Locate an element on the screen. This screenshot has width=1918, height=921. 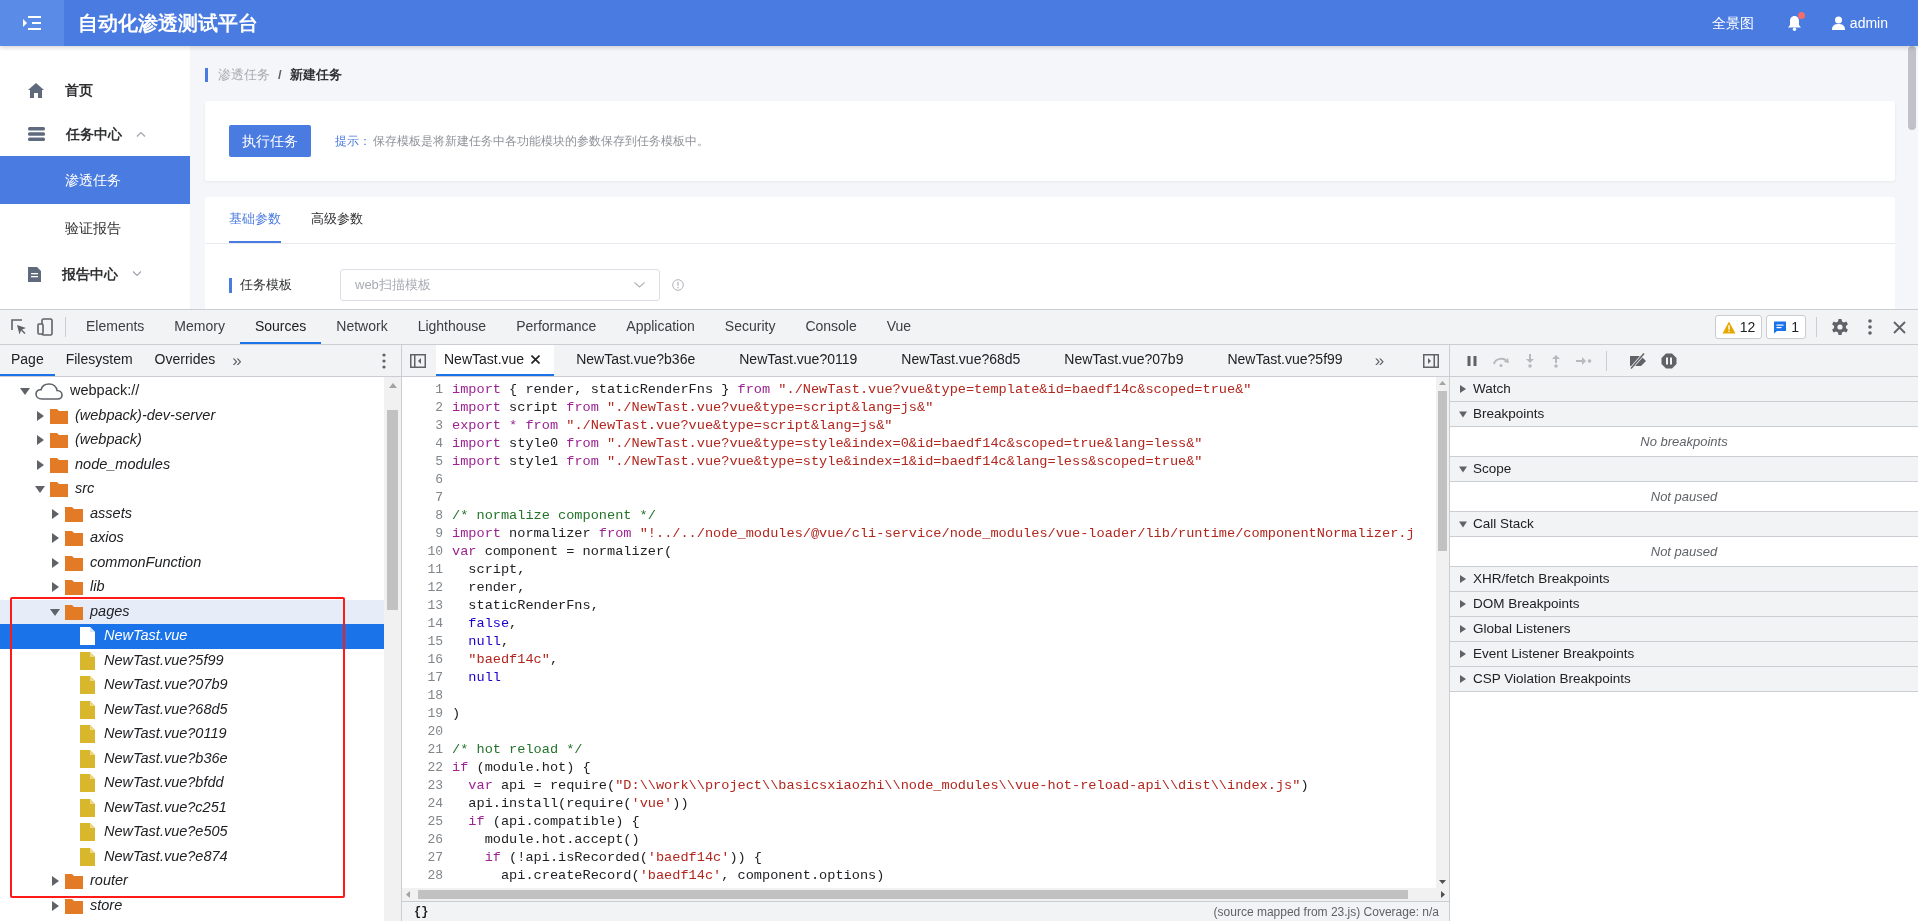
section-header: Scope is located at coordinates (1684, 469).